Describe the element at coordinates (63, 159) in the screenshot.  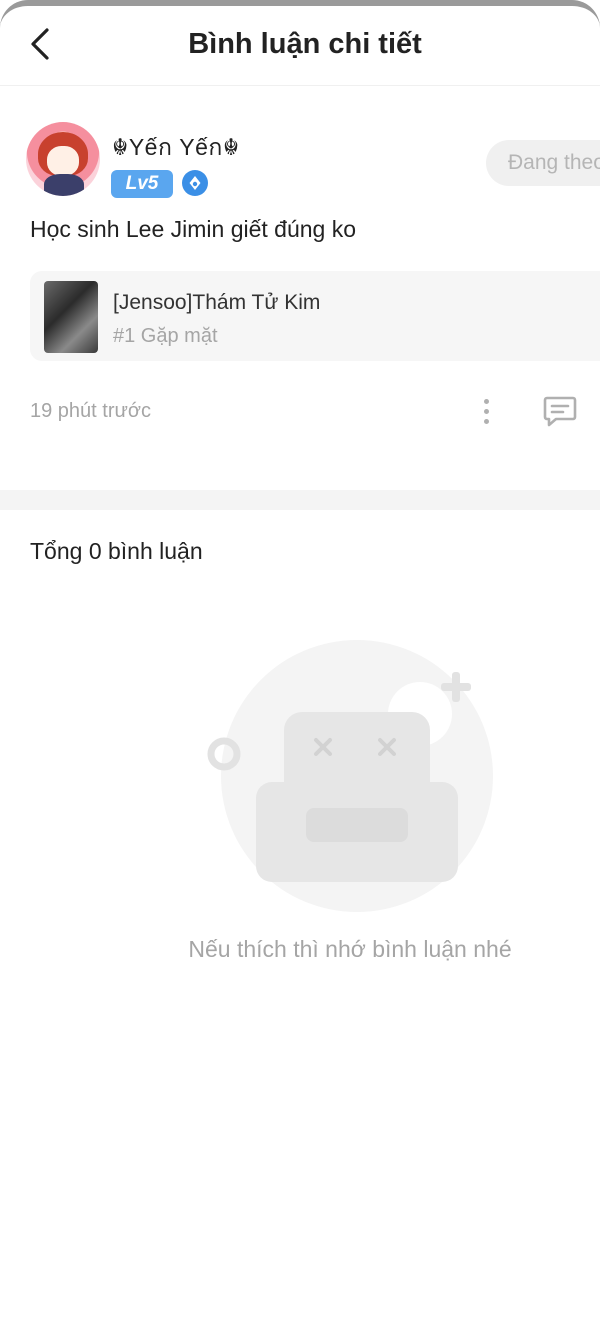
I see `avatar` at that location.